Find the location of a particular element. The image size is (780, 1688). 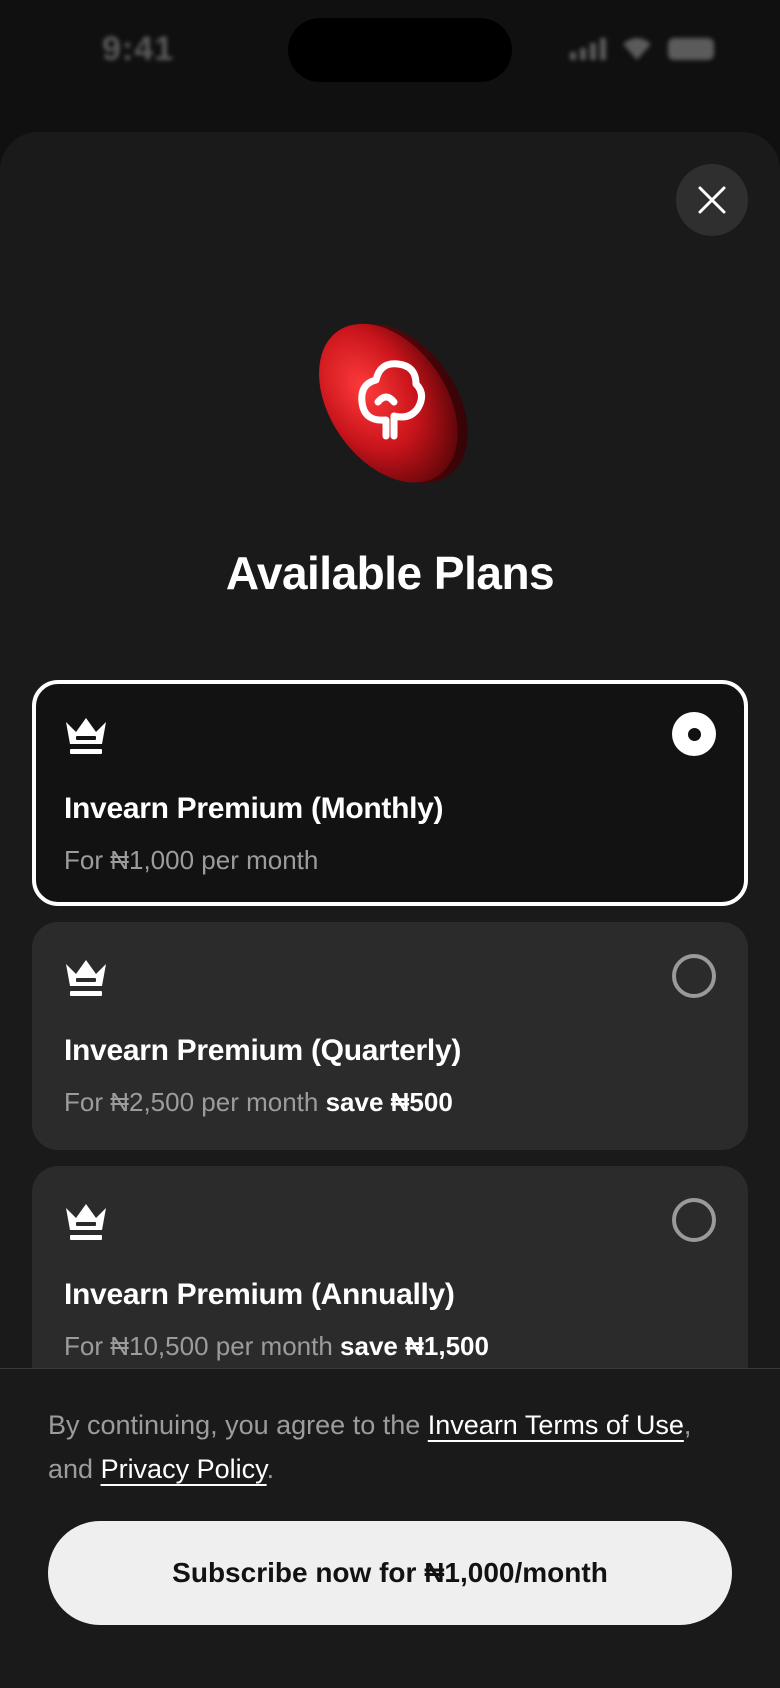

dynamic-island is located at coordinates (400, 50).